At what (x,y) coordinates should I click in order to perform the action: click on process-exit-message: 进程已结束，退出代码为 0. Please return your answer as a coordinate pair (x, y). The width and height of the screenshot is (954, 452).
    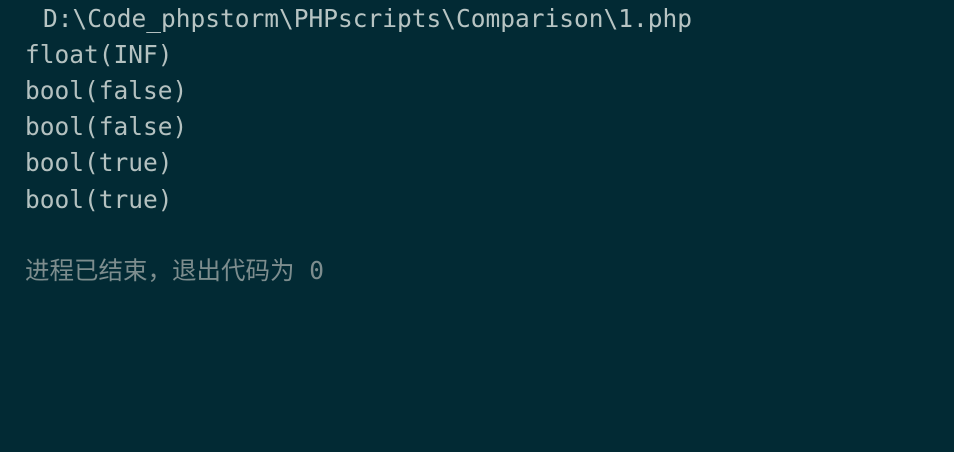
    Looking at the image, I should click on (174, 270).